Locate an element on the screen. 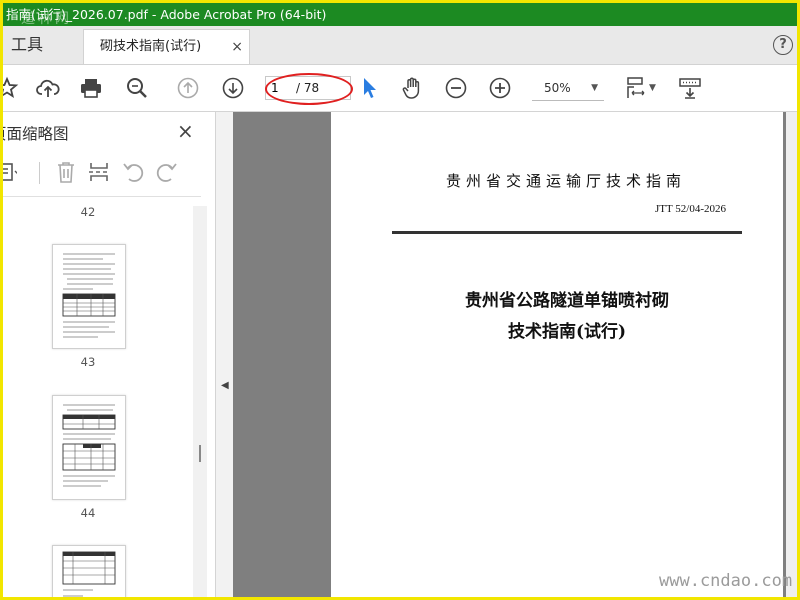 Image resolution: width=800 pixels, height=600 pixels. tab-document: 砌技术指南(试行) × is located at coordinates (166, 46).